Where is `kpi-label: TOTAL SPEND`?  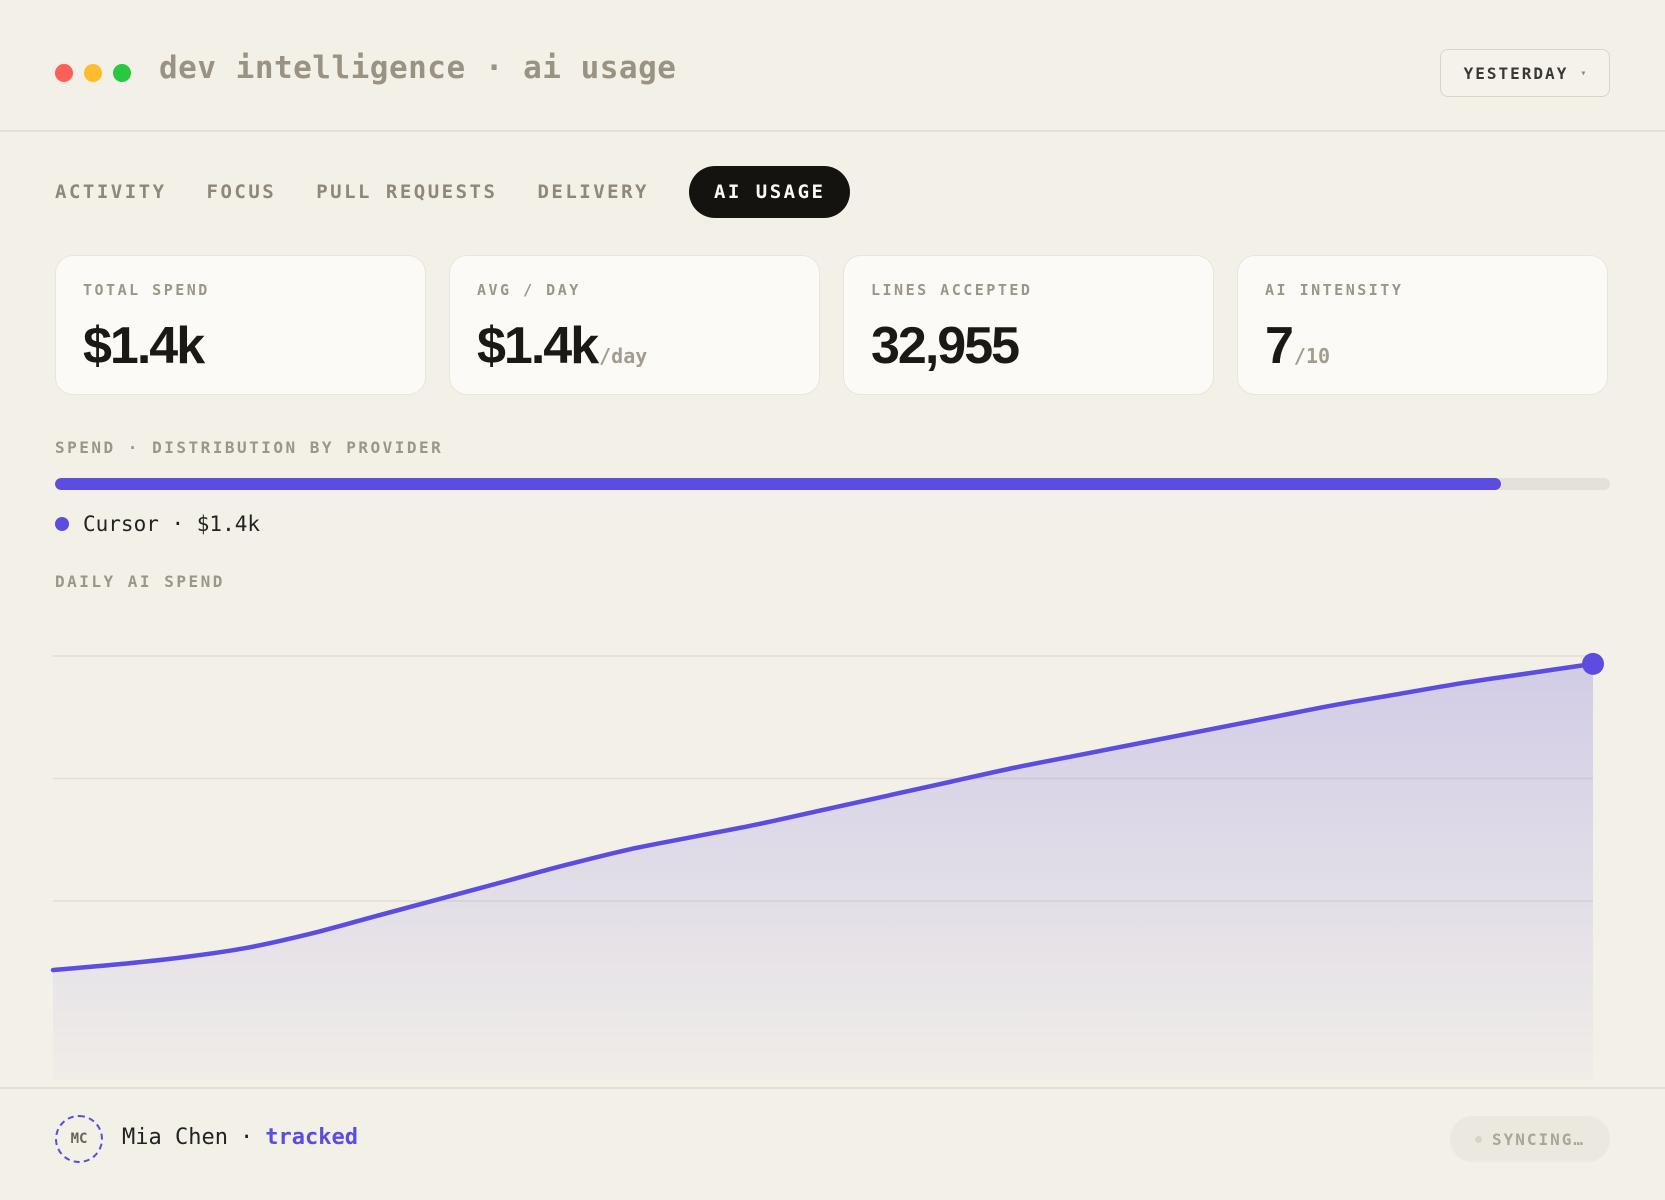
kpi-label: TOTAL SPEND is located at coordinates (146, 290).